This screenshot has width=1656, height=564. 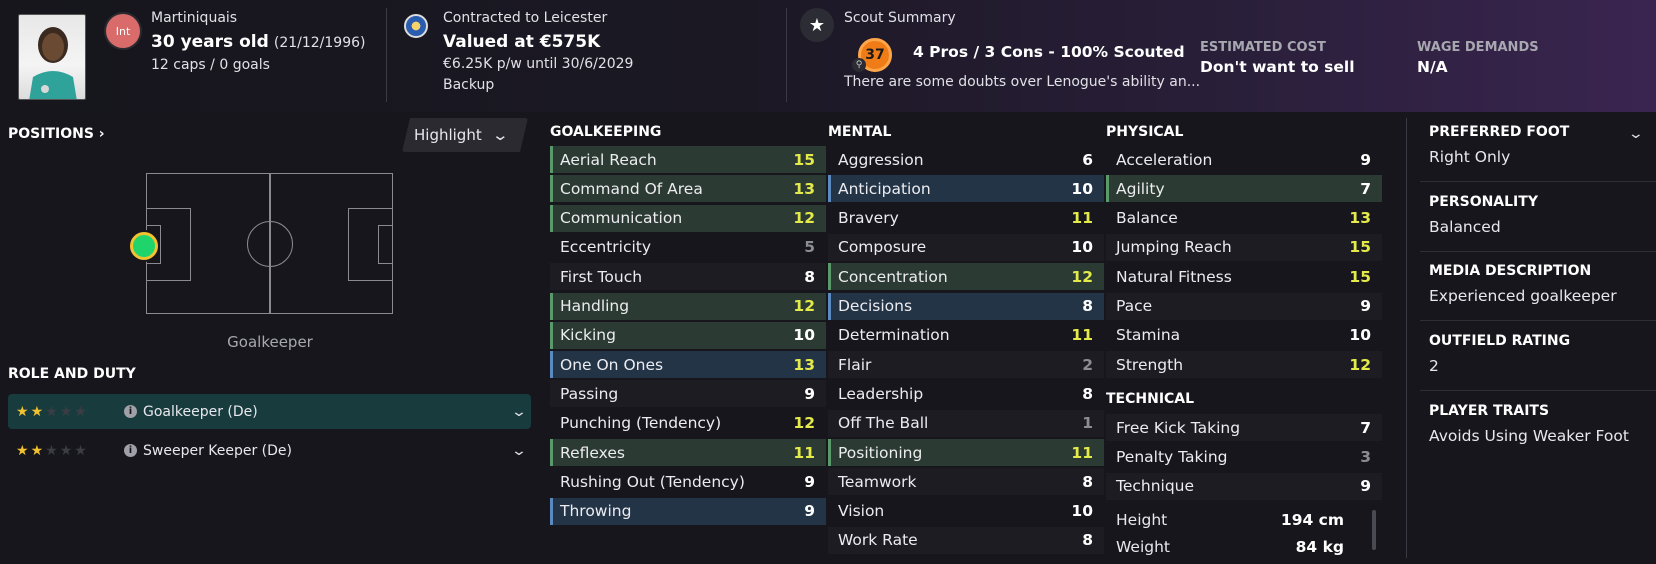 I want to click on attribute-name: Throwing, so click(x=596, y=511).